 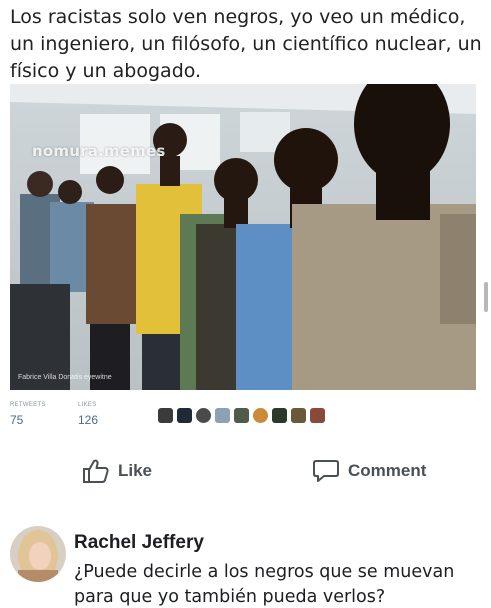 I want to click on post-actions: Like Comment, so click(x=245, y=476).